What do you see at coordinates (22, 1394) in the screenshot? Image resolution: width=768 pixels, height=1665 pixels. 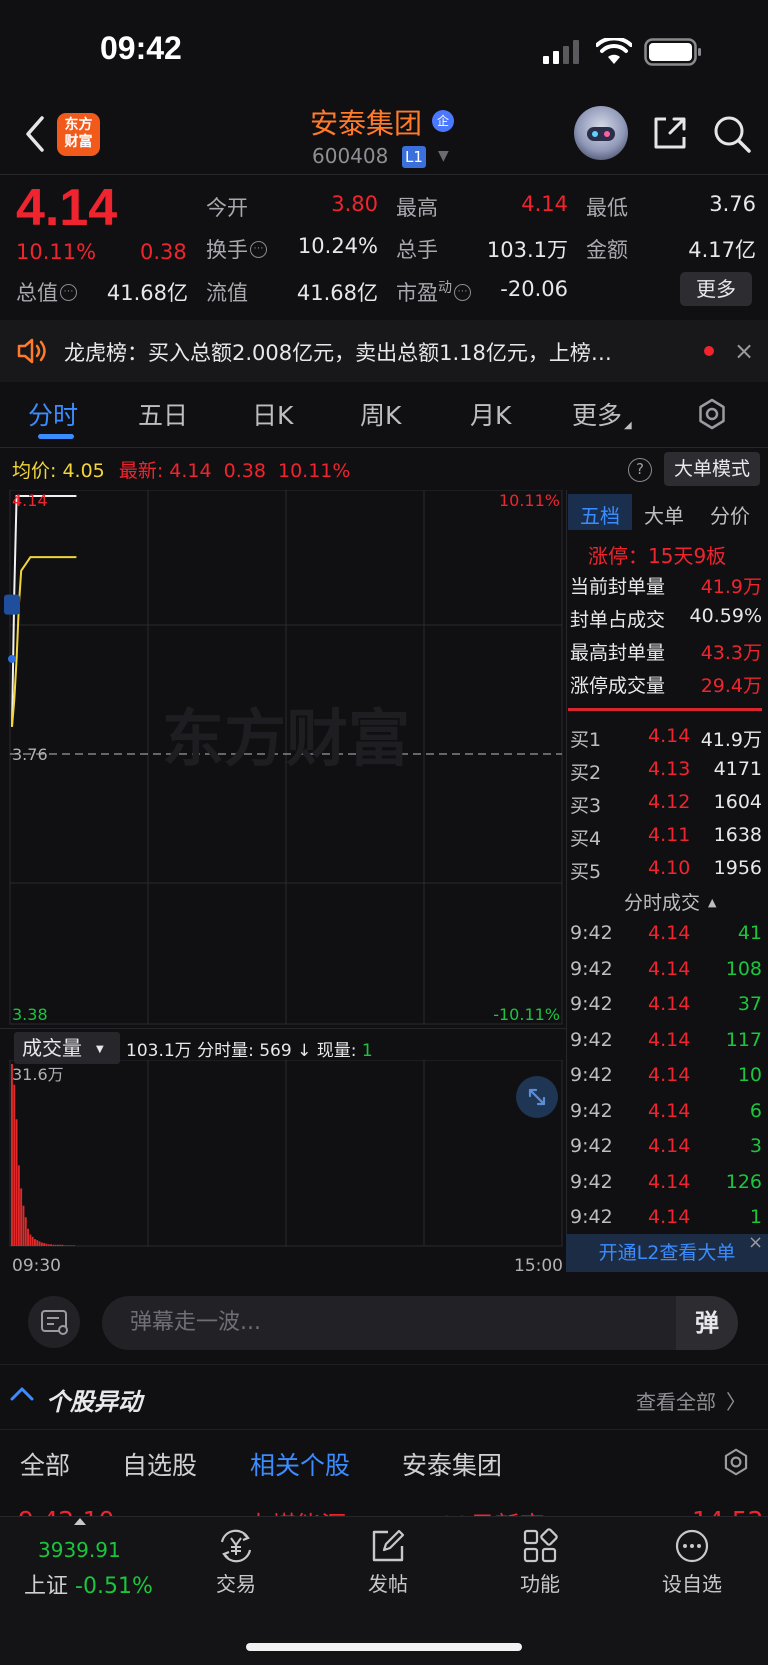 I see `chevron-up-icon` at bounding box center [22, 1394].